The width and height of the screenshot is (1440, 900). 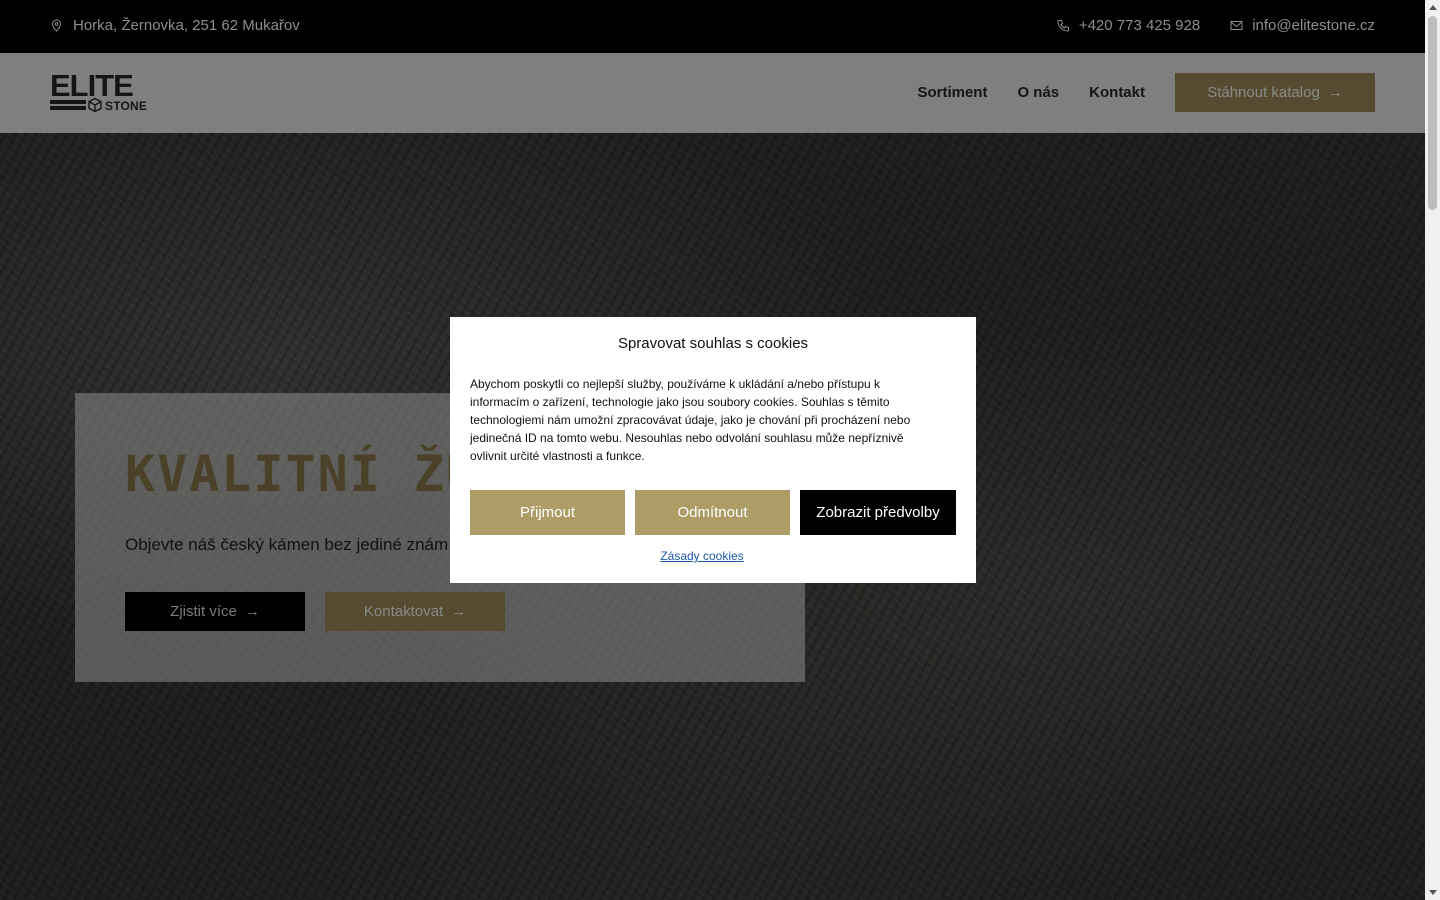 What do you see at coordinates (287, 544) in the screenshot?
I see `hero-subtitle: Objevte náš český kámen bez jediné znám` at bounding box center [287, 544].